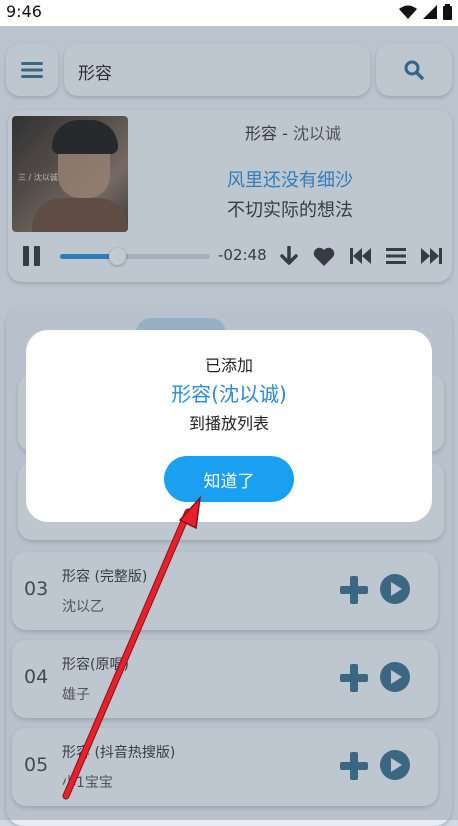 This screenshot has width=458, height=826. Describe the element at coordinates (228, 365) in the screenshot. I see `dialog-message: 已添加` at that location.